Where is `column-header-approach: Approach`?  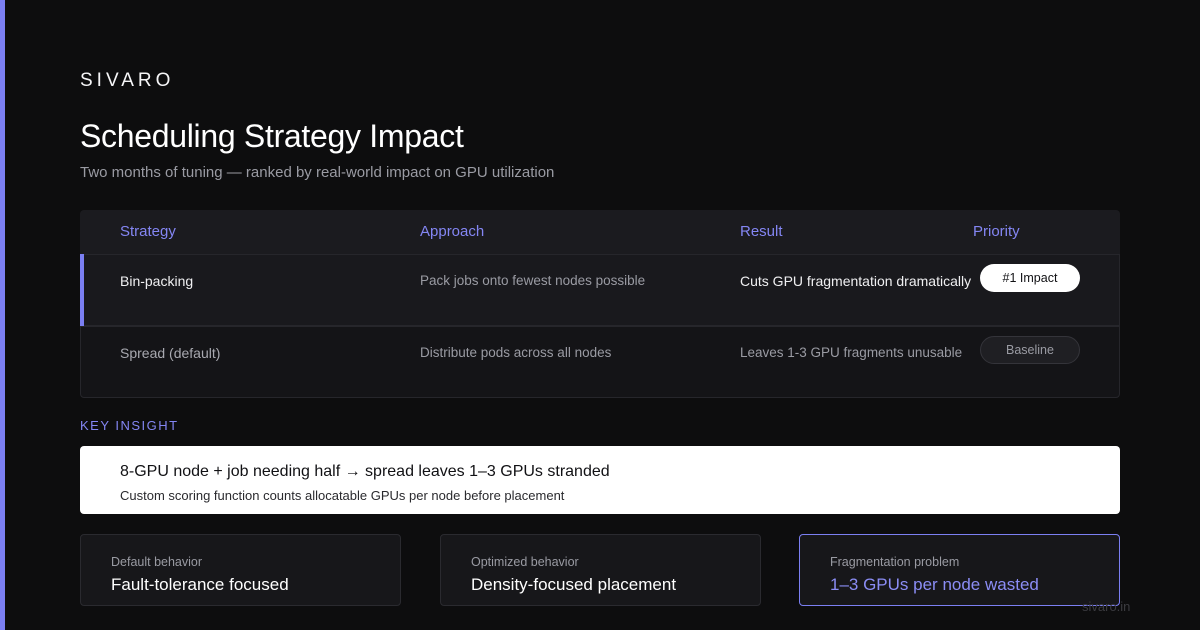
column-header-approach: Approach is located at coordinates (452, 231).